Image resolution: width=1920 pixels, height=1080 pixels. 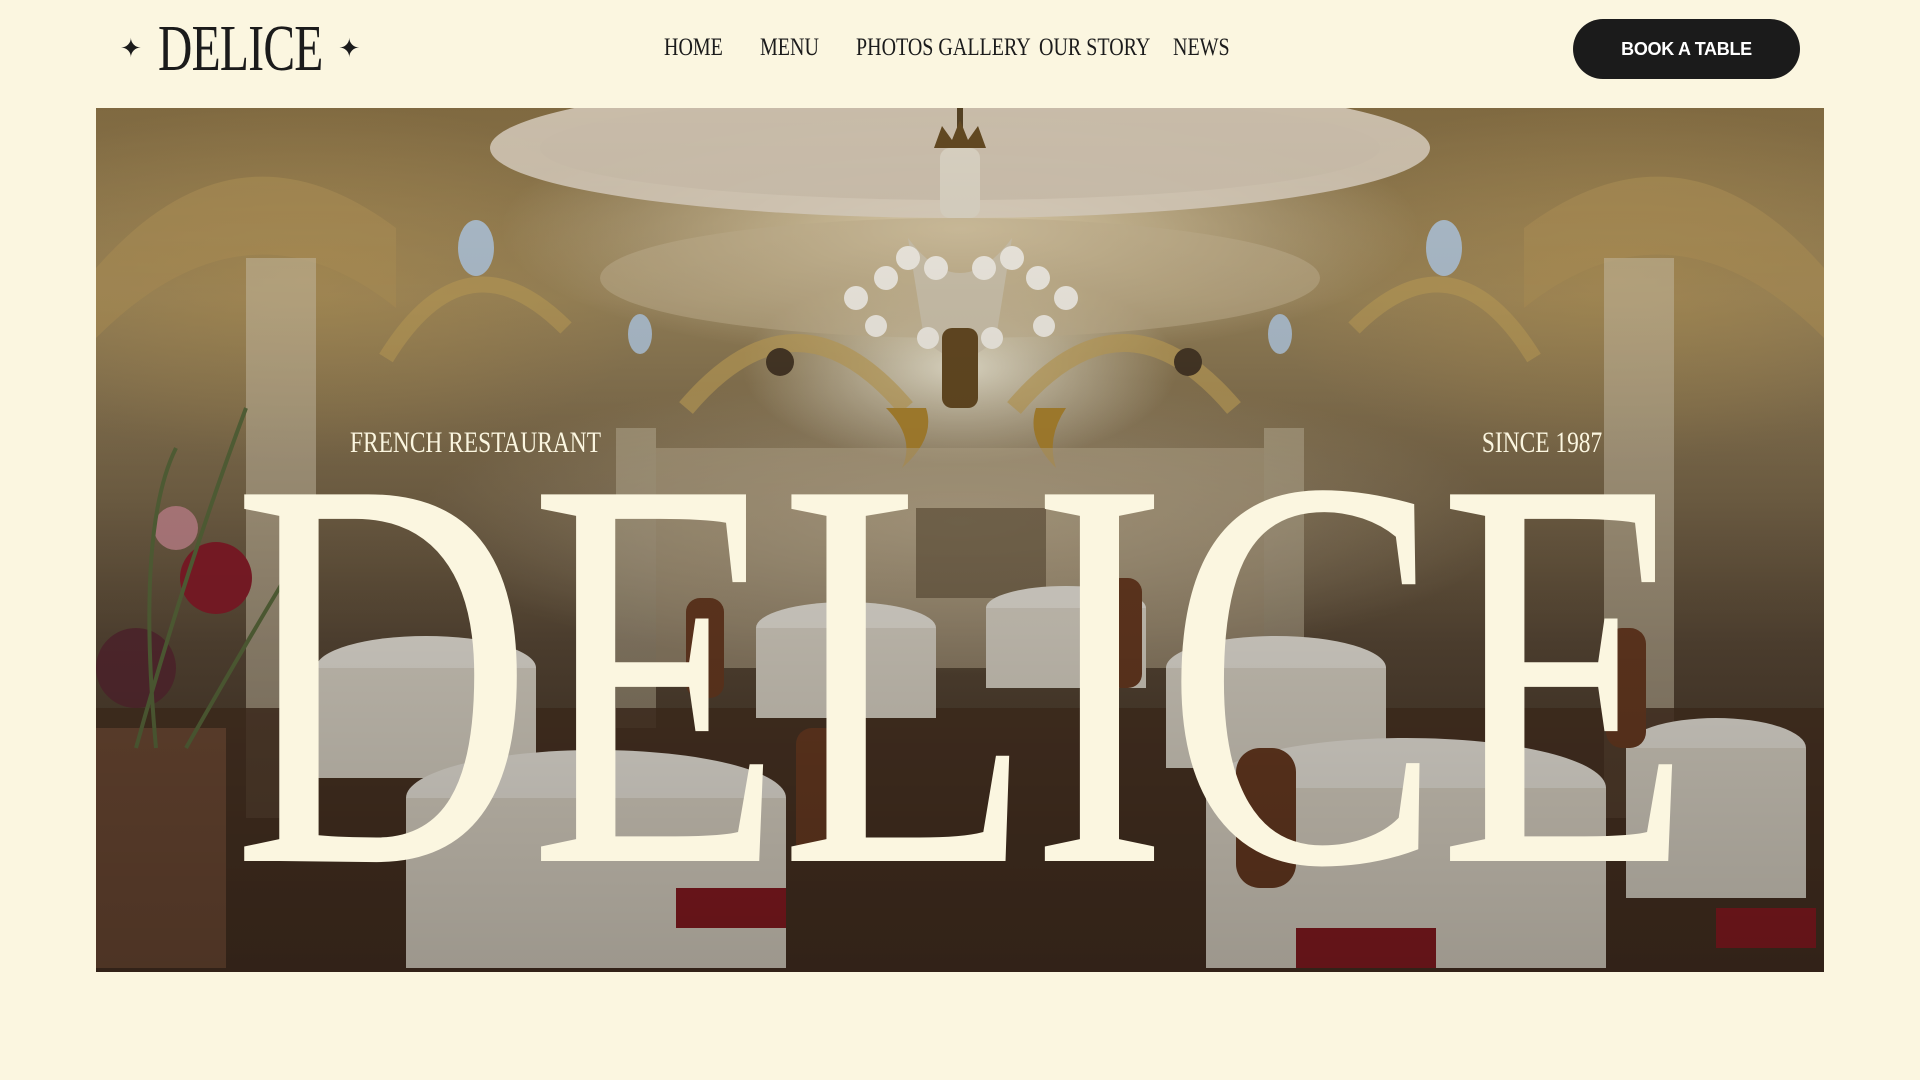 What do you see at coordinates (789, 48) in the screenshot?
I see `nav-link-menu: MENU` at bounding box center [789, 48].